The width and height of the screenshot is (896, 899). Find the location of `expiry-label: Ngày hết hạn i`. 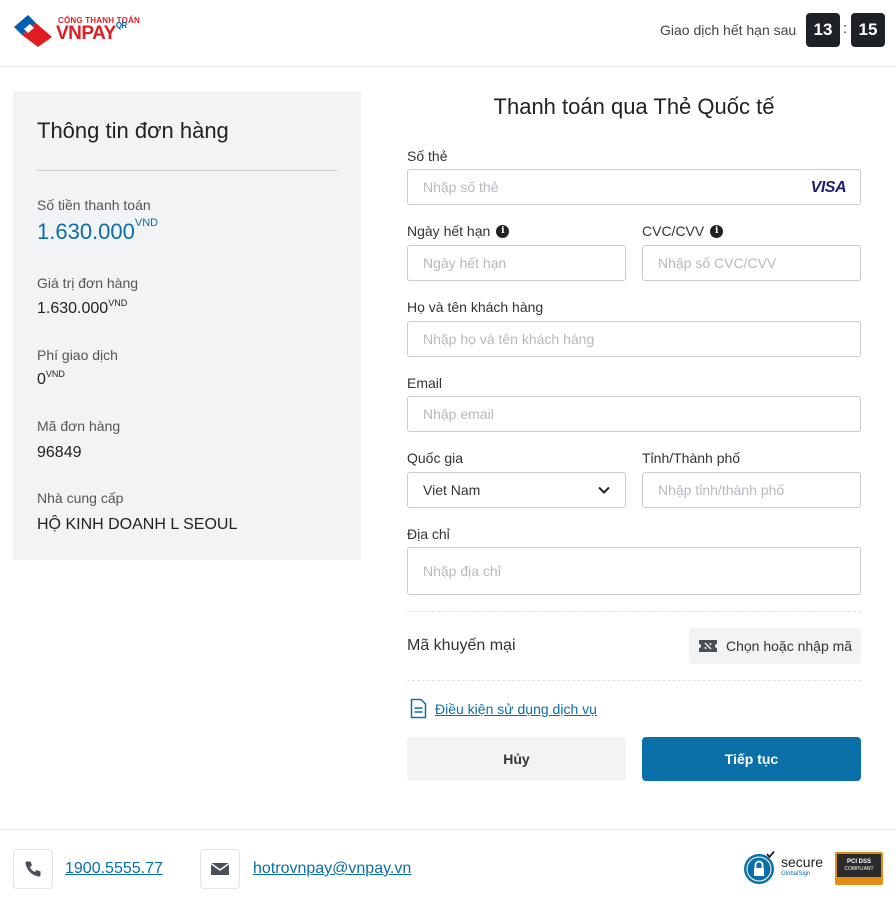

expiry-label: Ngày hết hạn i is located at coordinates (458, 231).